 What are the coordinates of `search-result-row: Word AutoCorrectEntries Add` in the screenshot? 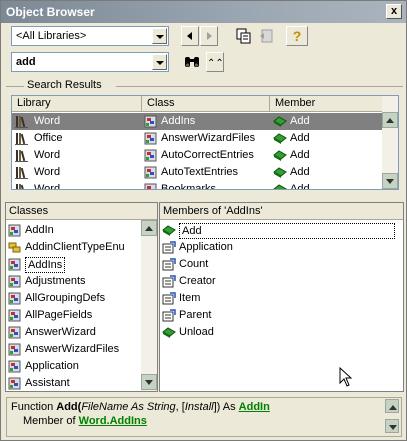 It's located at (198, 155).